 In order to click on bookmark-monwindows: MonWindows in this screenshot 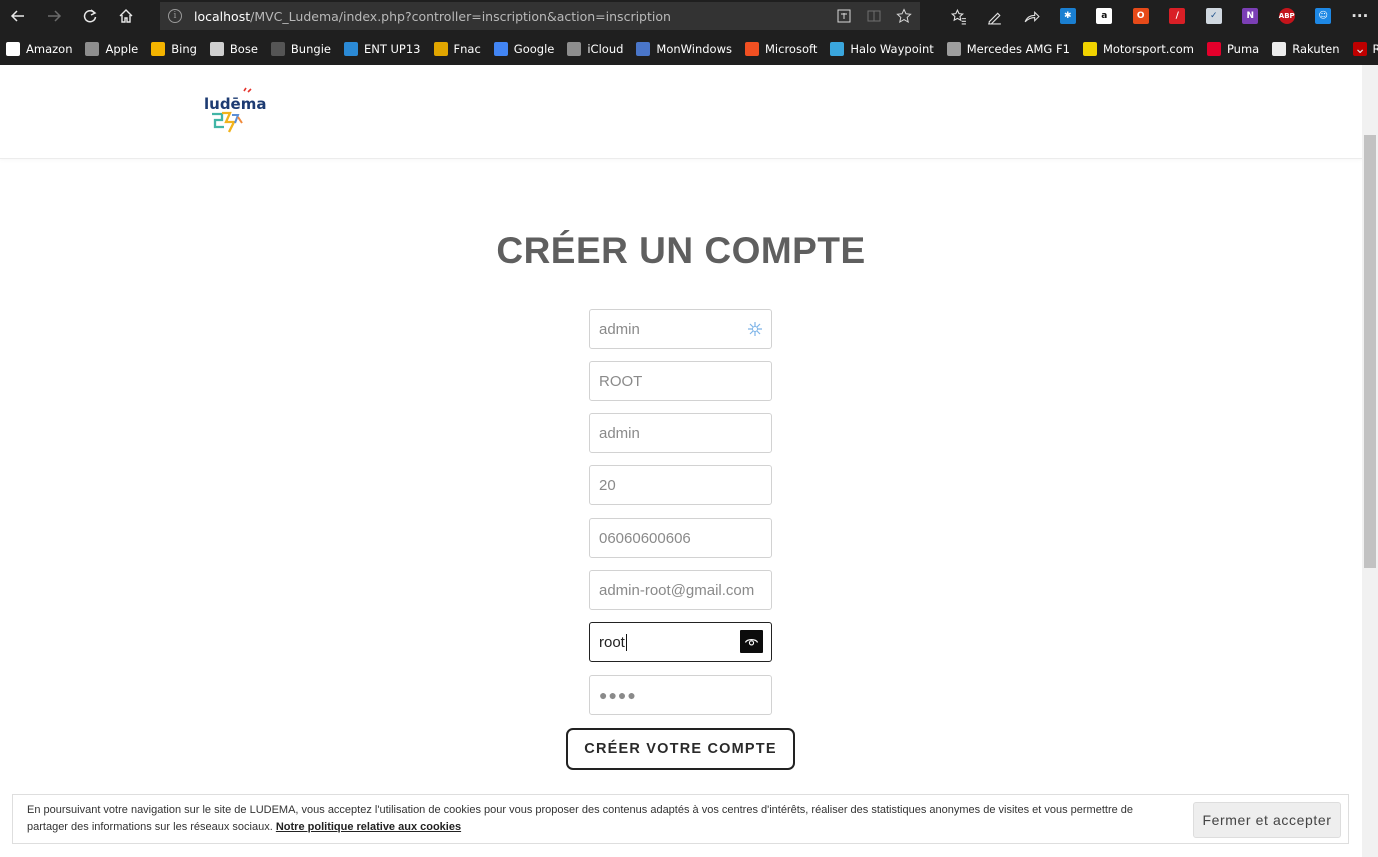, I will do `click(684, 48)`.